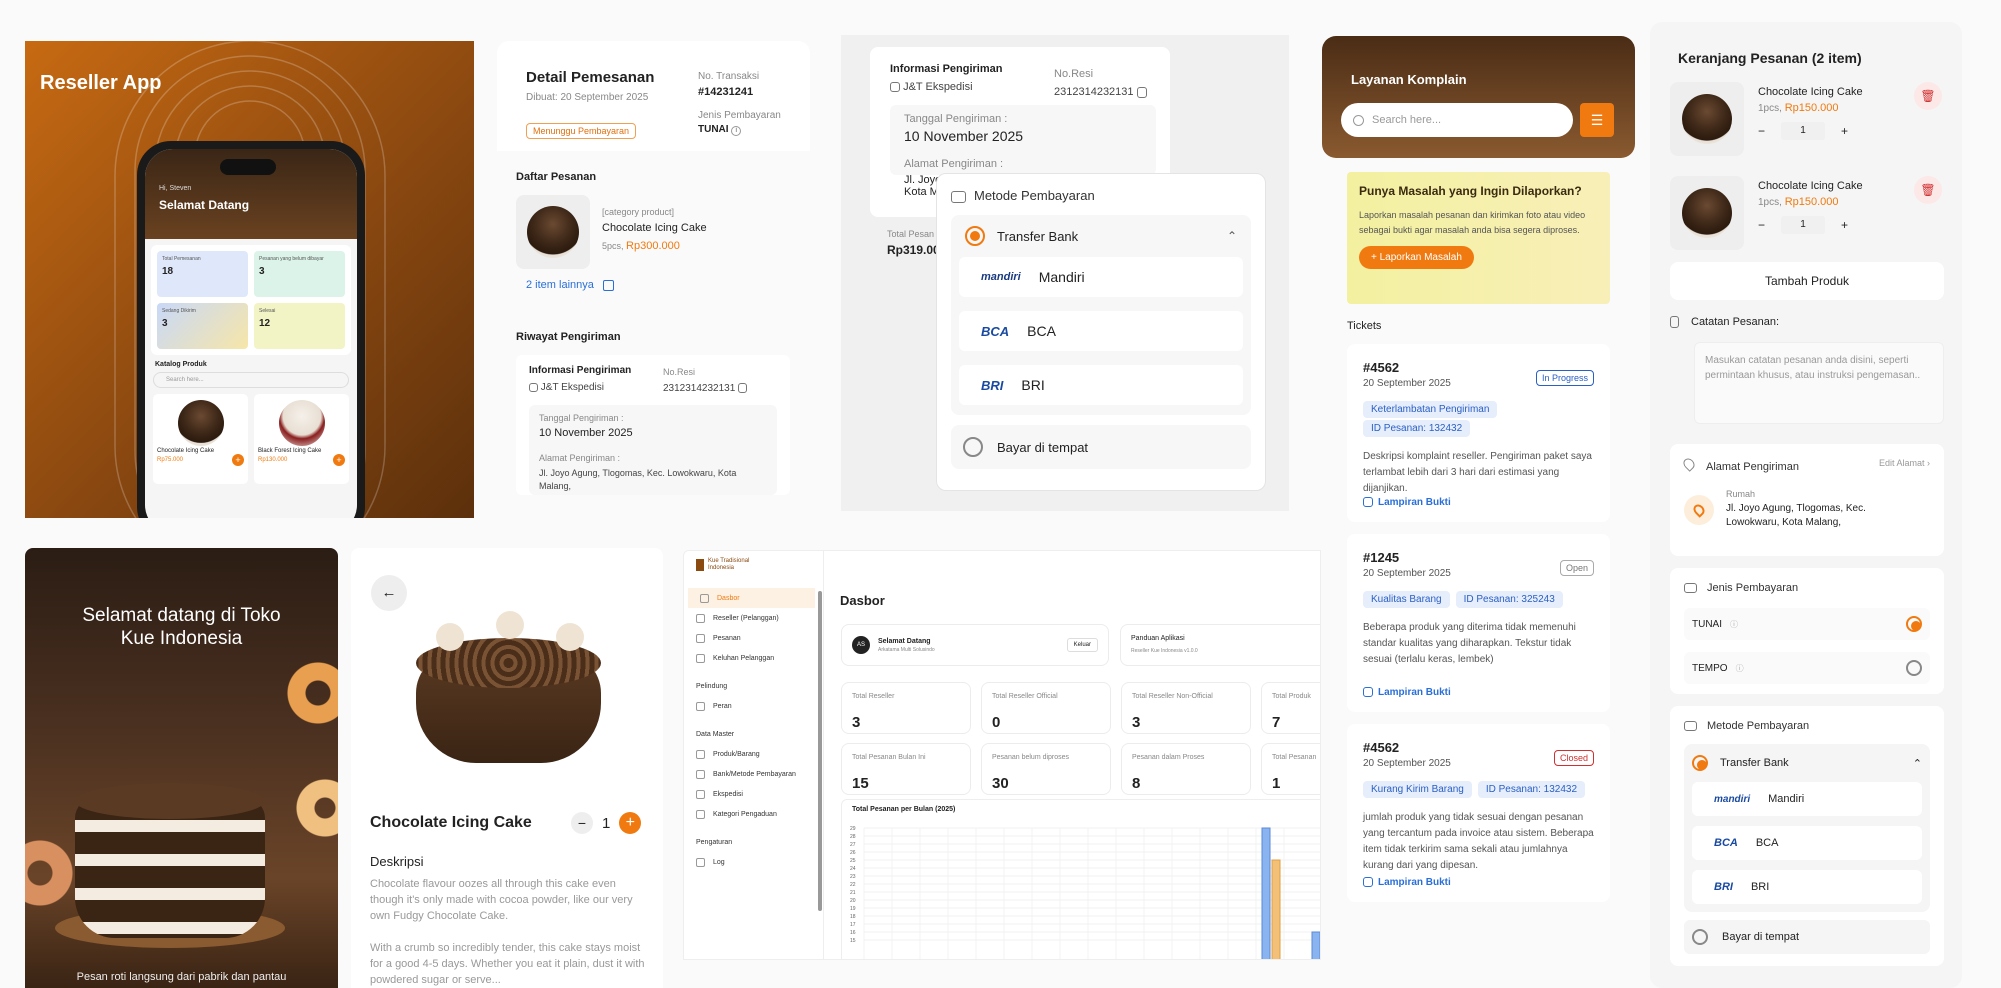  What do you see at coordinates (181, 627) in the screenshot?
I see `welcome-title: Selamat datang di Toko Kue Indonesia` at bounding box center [181, 627].